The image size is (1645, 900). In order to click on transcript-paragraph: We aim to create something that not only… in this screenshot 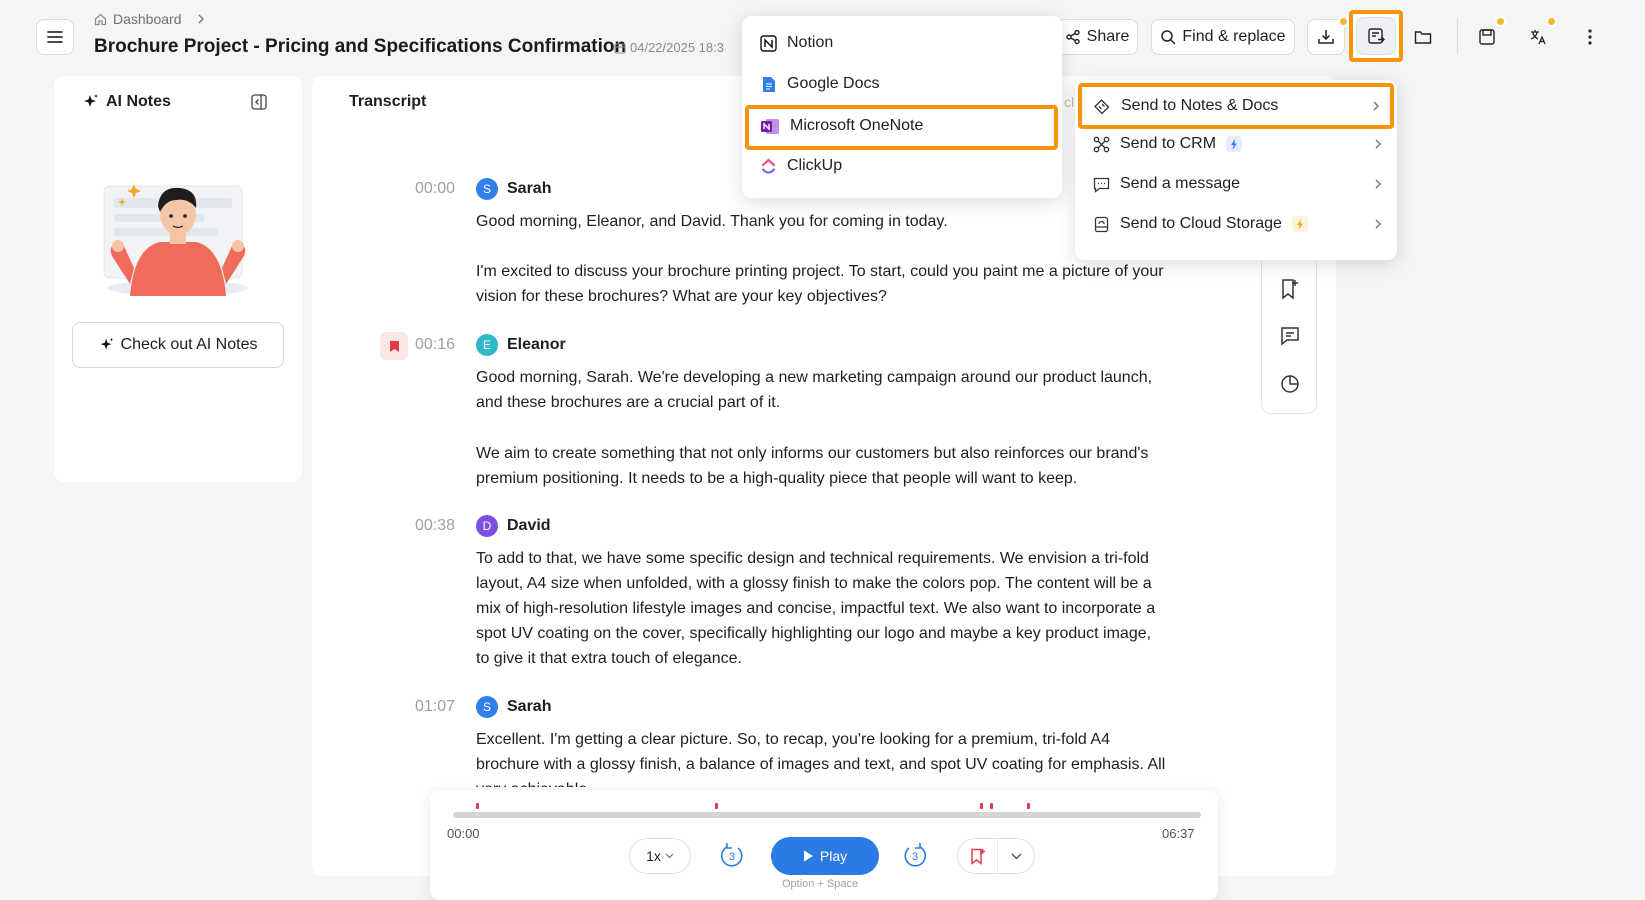, I will do `click(821, 466)`.